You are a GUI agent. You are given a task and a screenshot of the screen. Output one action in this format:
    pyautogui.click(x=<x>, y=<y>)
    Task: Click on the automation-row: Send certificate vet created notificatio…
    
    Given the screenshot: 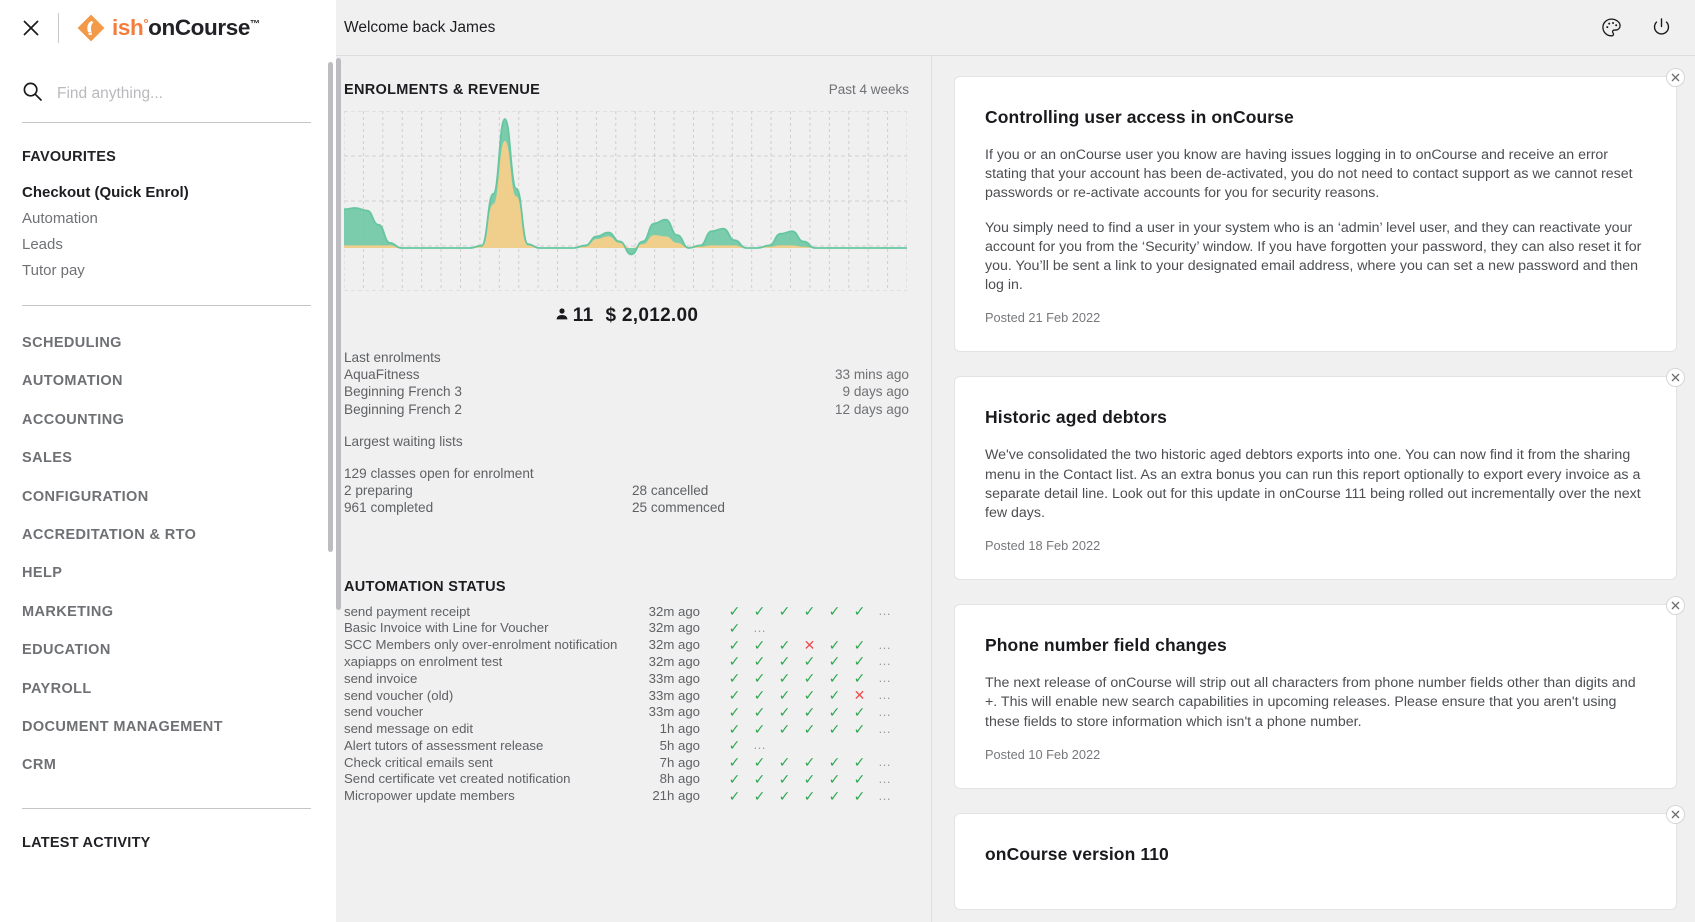 What is the action you would take?
    pyautogui.click(x=626, y=779)
    